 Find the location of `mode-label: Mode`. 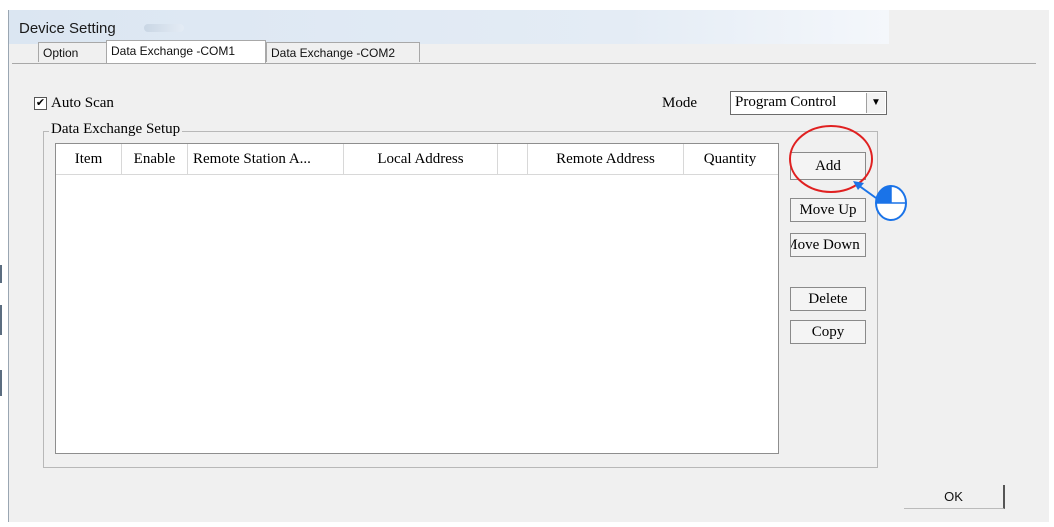

mode-label: Mode is located at coordinates (679, 103).